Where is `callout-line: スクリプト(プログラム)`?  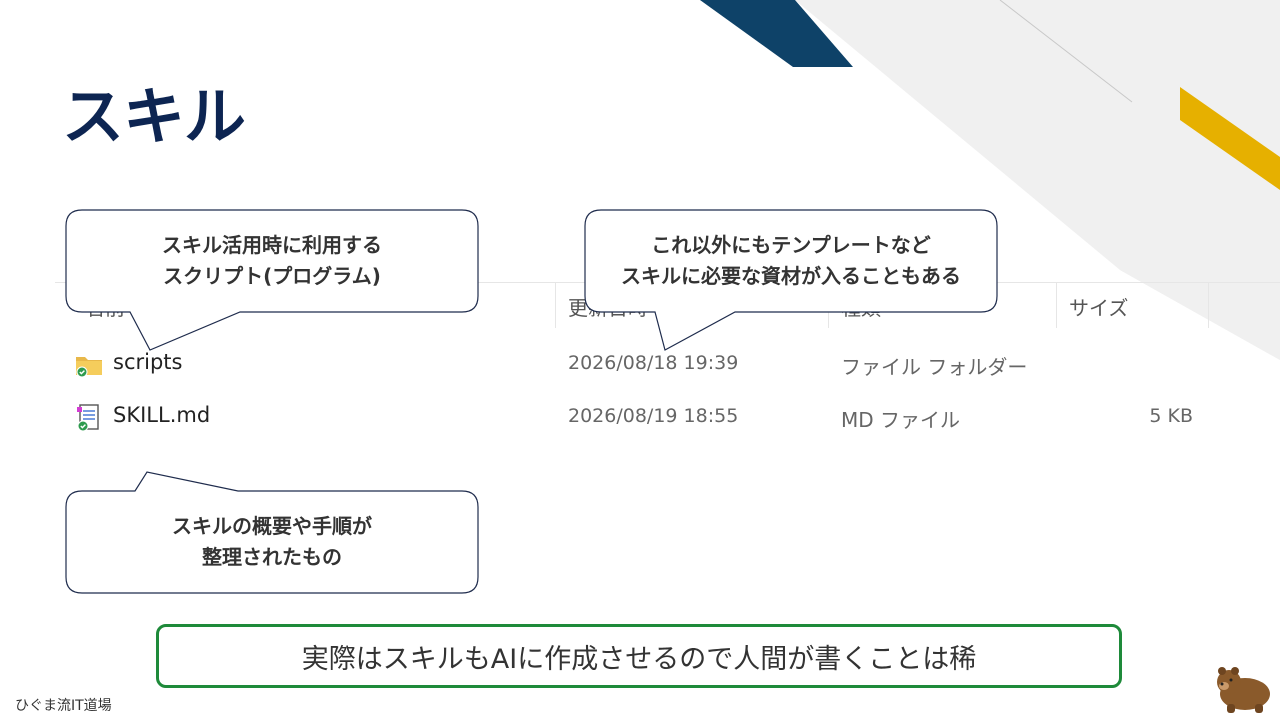
callout-line: スクリプト(プログラム) is located at coordinates (272, 276).